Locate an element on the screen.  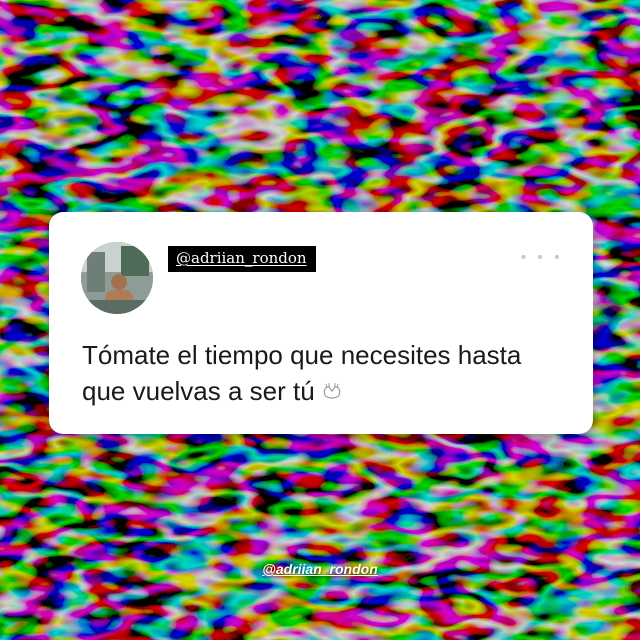
hugging-hands-icon is located at coordinates (331, 391).